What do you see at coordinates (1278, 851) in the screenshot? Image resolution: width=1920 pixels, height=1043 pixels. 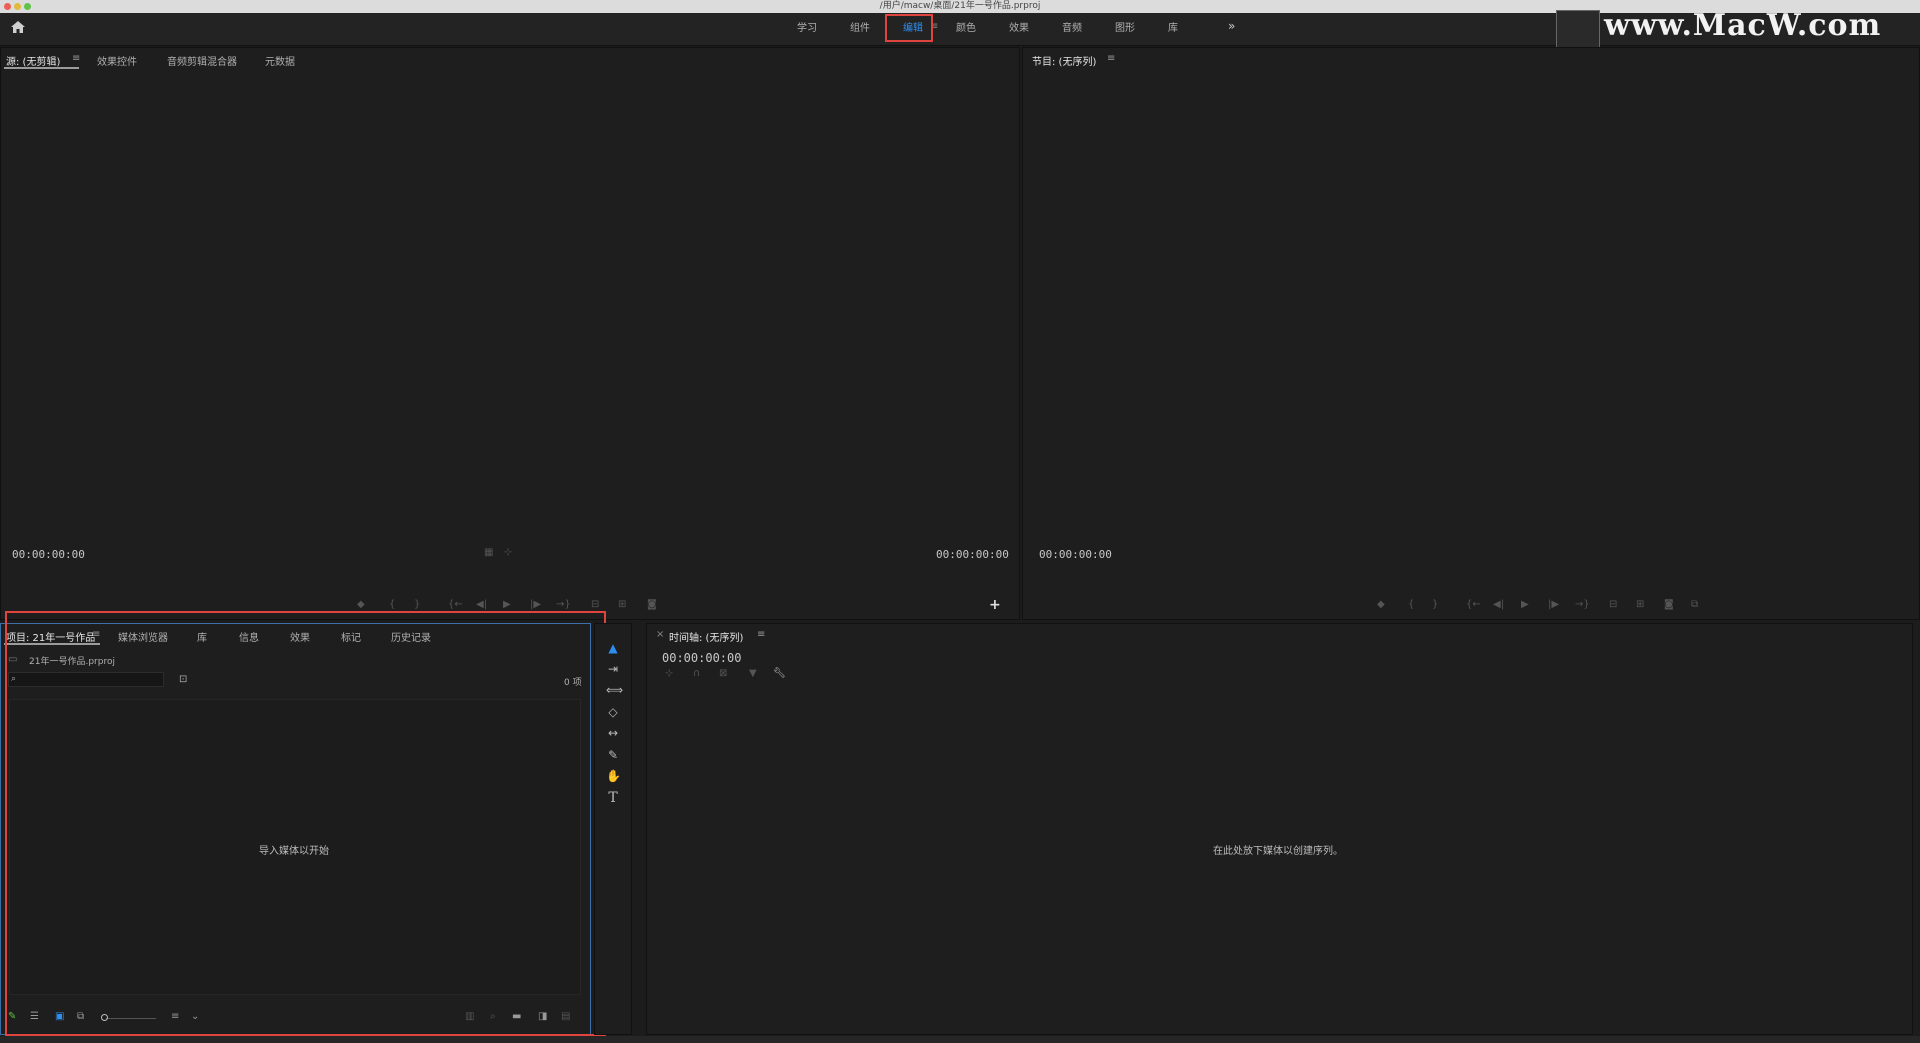 I see `timeline-empty-message: 在此处放下媒体以创建序列。` at bounding box center [1278, 851].